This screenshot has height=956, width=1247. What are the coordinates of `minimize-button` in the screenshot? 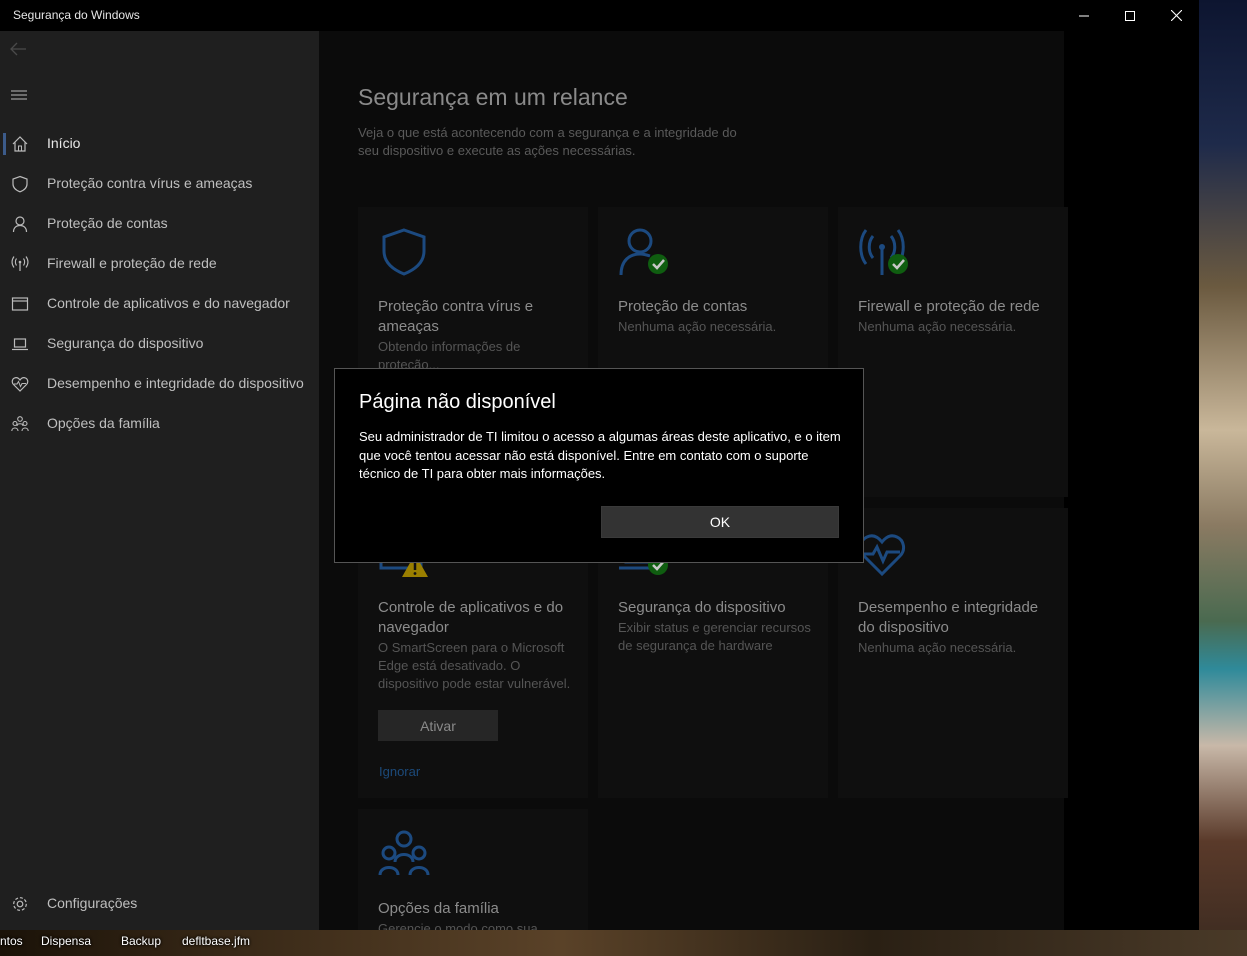 It's located at (1084, 15).